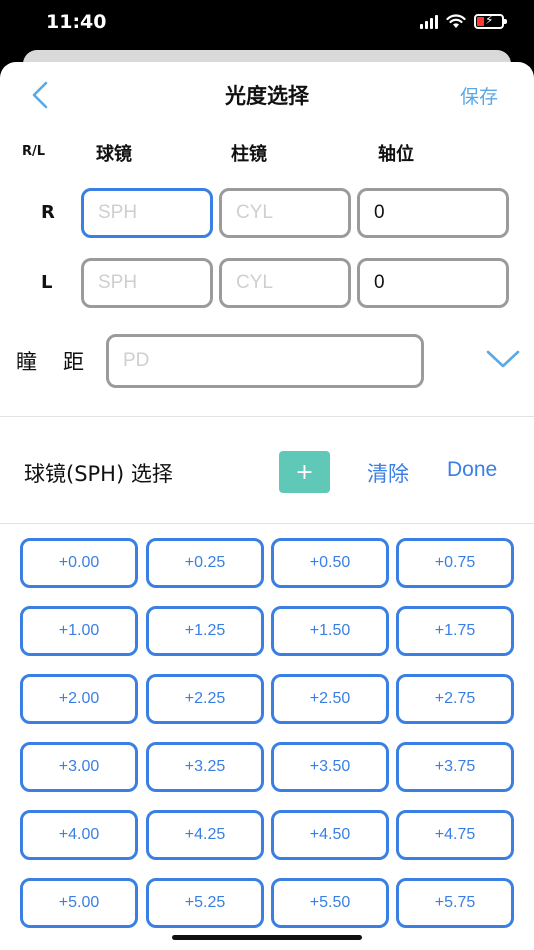 This screenshot has height=950, width=534. Describe the element at coordinates (267, 25) in the screenshot. I see `status-bar: 11:40 ⚡` at that location.